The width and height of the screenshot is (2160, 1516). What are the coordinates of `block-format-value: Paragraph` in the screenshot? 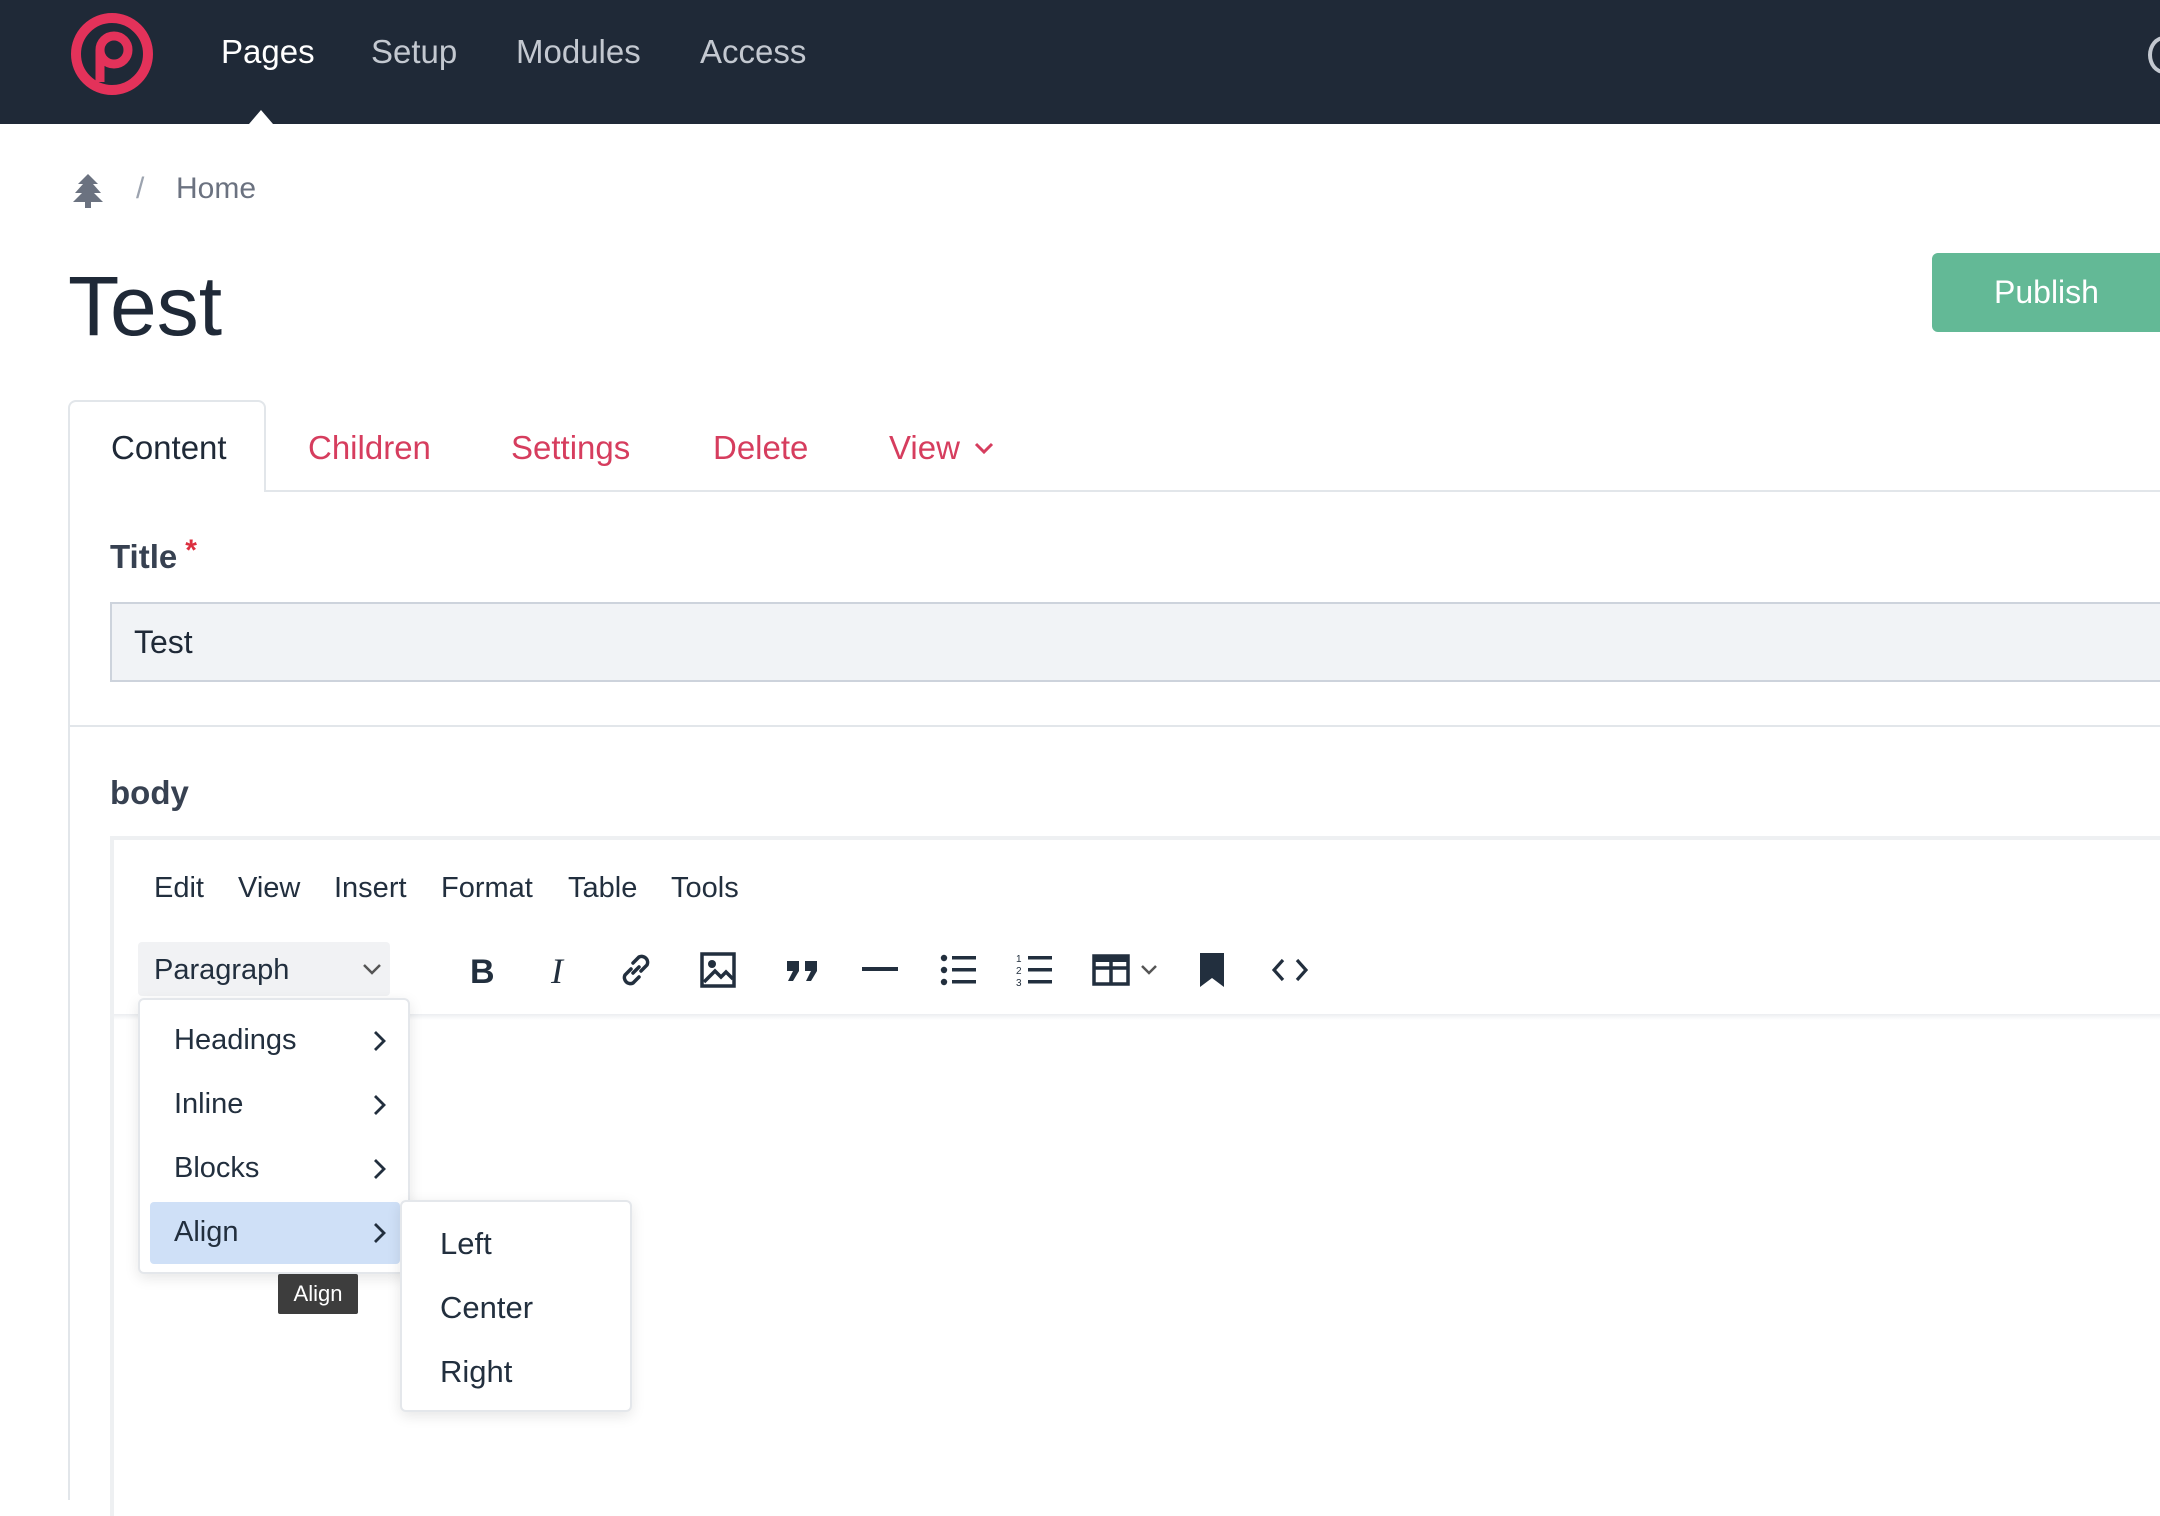 It's located at (222, 970).